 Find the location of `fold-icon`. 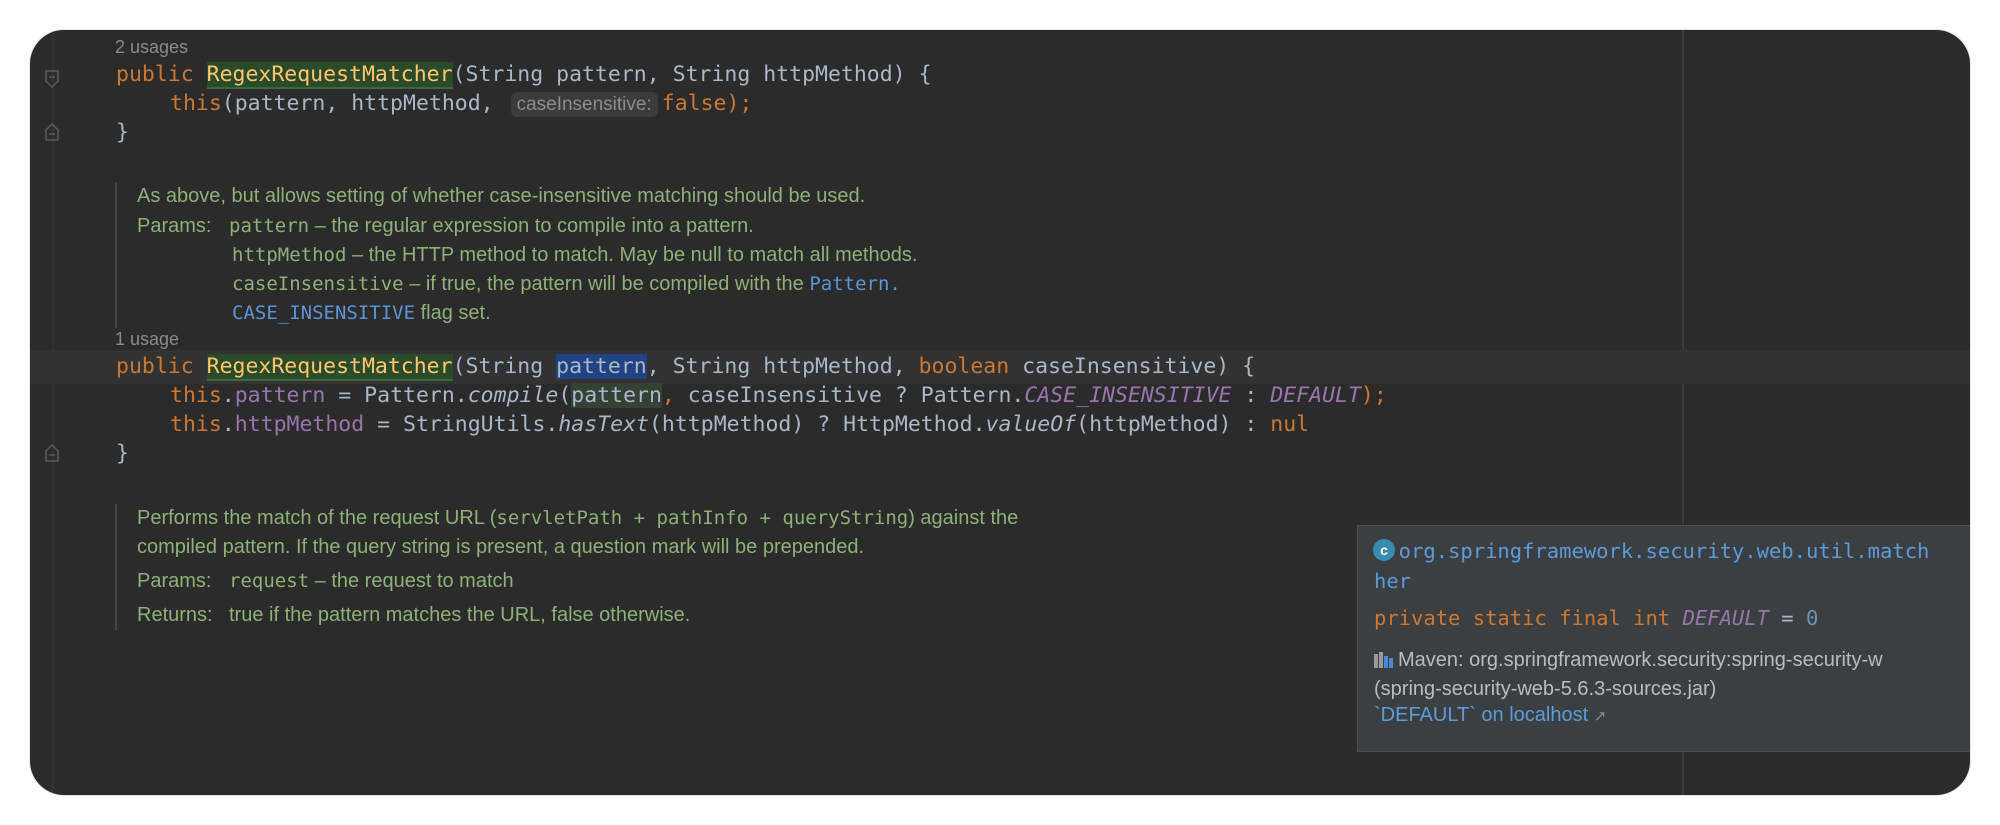

fold-icon is located at coordinates (52, 79).